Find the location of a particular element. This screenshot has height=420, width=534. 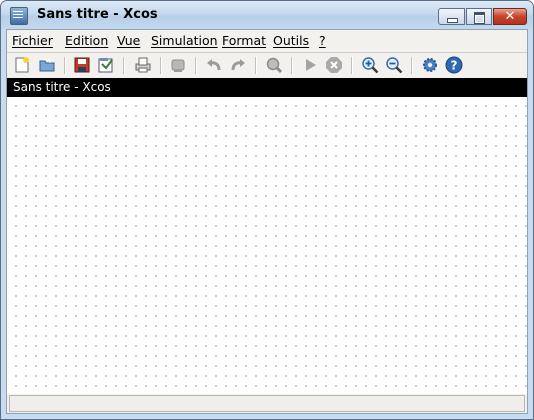

maximize-button is located at coordinates (479, 16).